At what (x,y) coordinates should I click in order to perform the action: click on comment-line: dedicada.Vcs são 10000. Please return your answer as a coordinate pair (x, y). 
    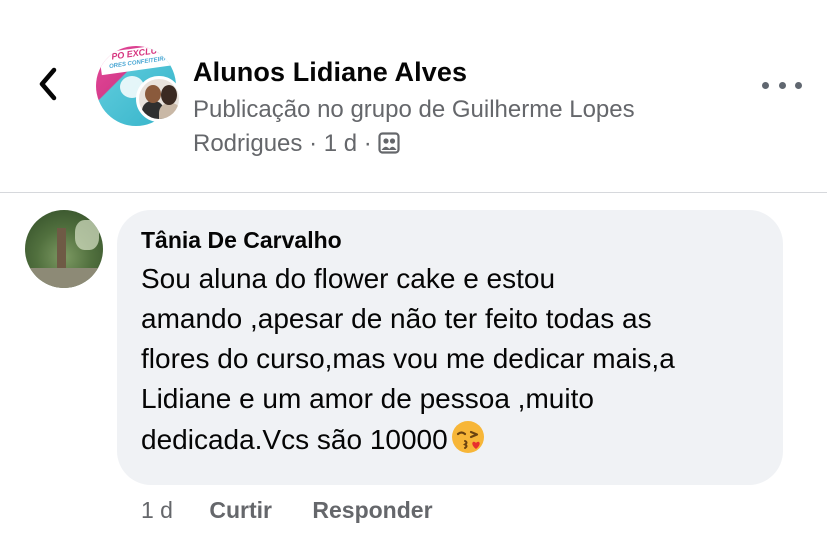
    Looking at the image, I should click on (294, 439).